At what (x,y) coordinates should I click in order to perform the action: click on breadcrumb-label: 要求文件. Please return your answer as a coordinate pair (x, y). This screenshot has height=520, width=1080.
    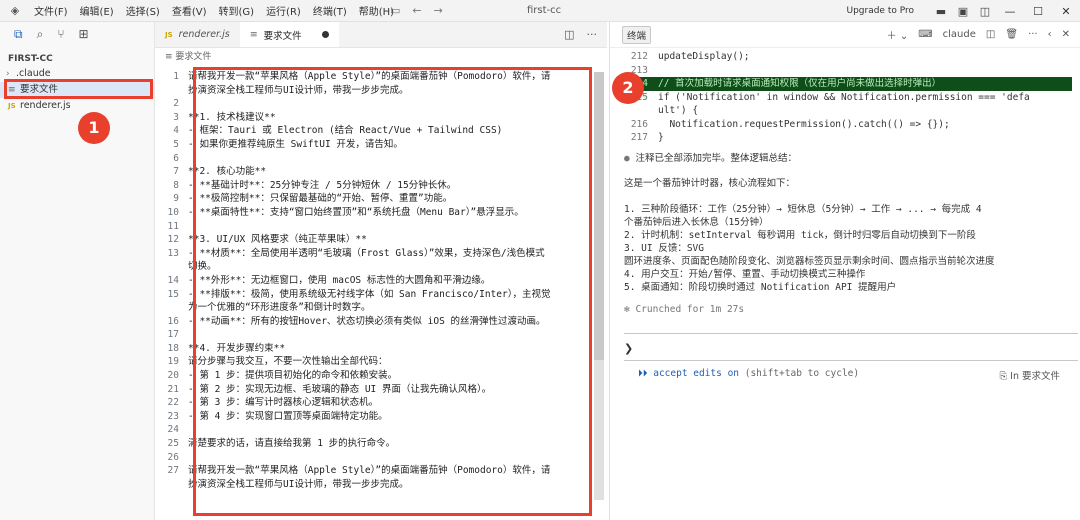
    Looking at the image, I should click on (193, 57).